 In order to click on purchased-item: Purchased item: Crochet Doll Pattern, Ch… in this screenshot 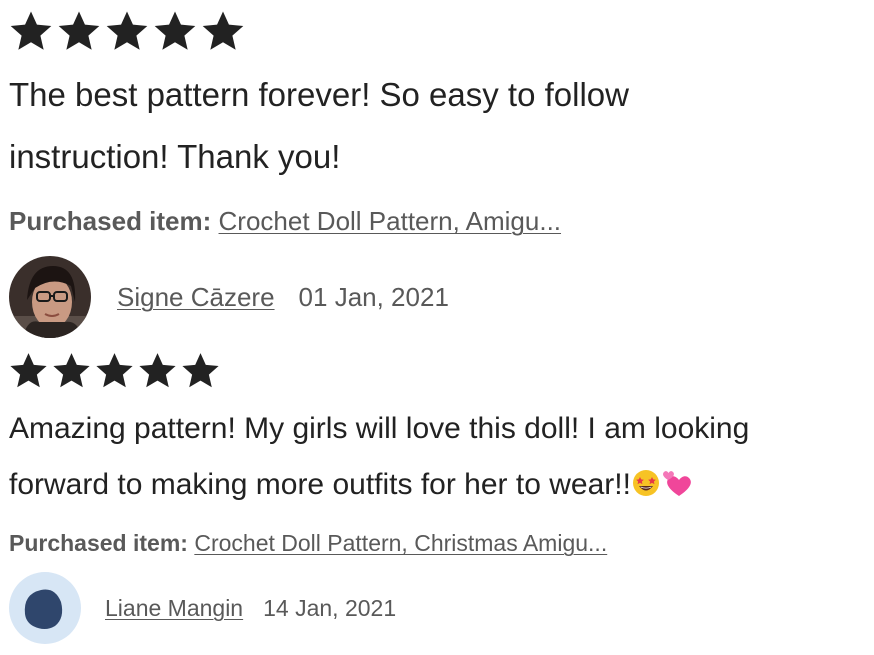, I will do `click(308, 543)`.